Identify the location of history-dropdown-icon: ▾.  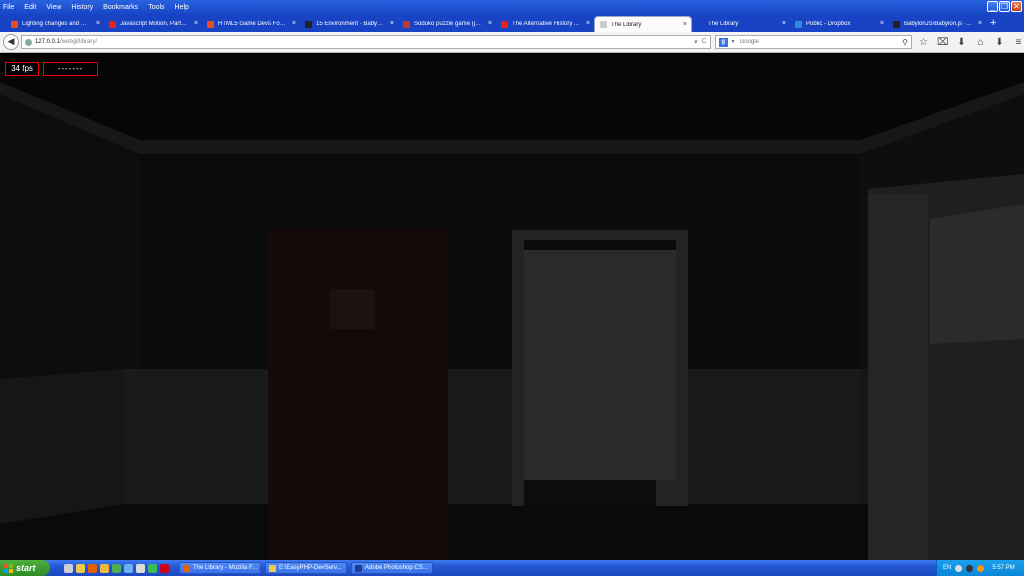
(696, 42).